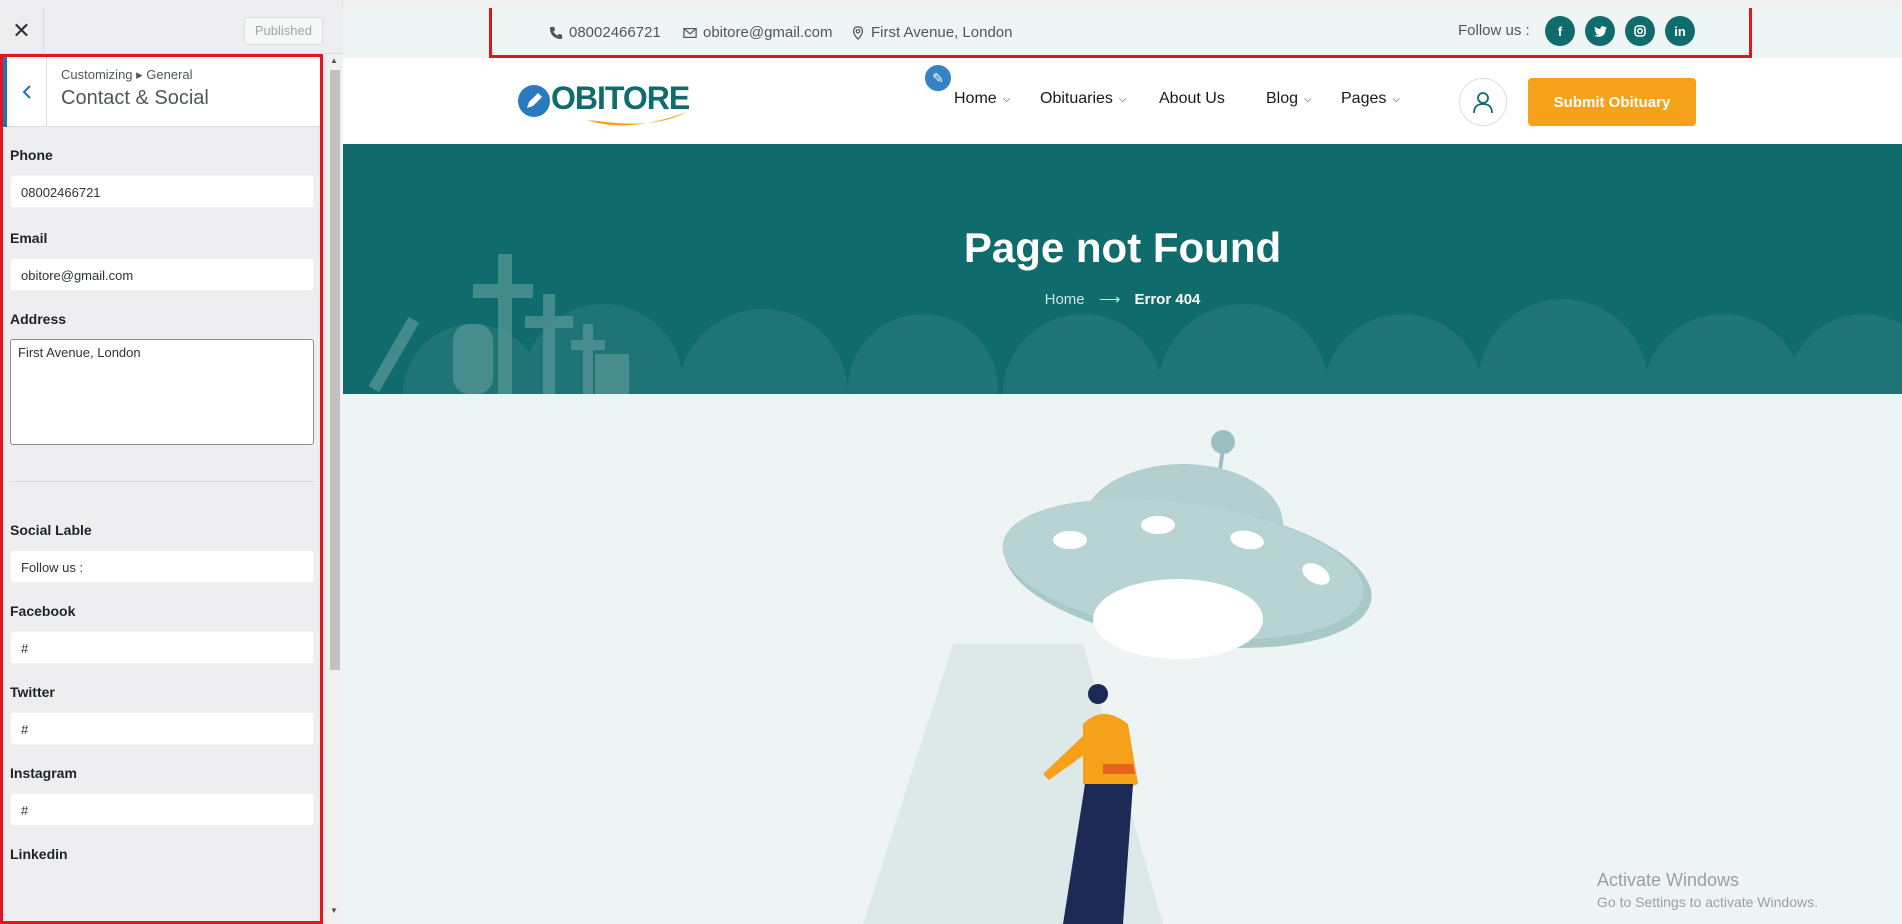  I want to click on logo-feather-icon, so click(637, 119).